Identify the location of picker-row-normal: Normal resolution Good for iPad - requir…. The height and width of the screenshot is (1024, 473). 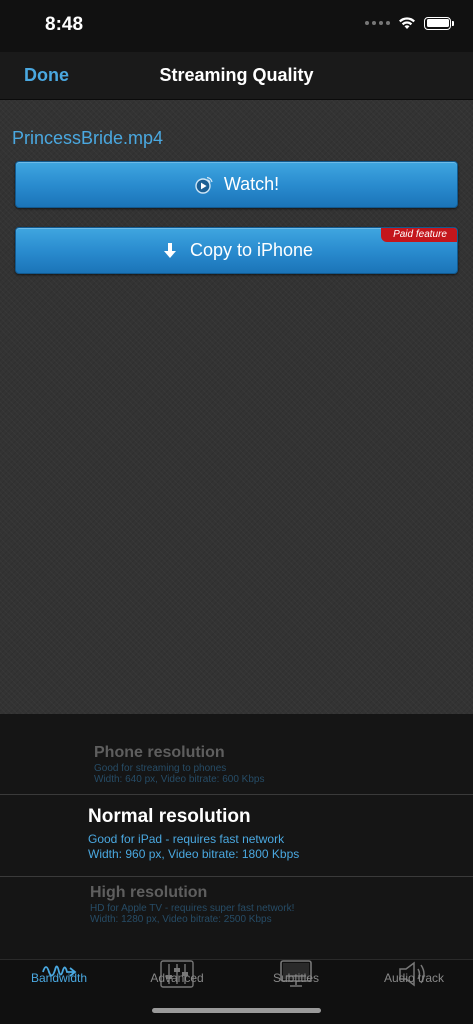
(236, 833).